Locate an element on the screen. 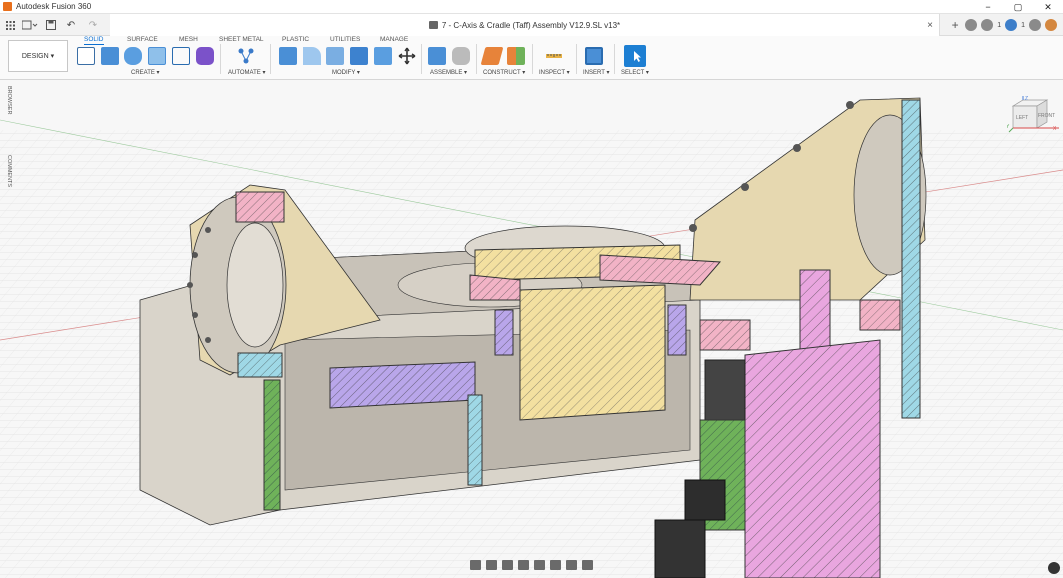 The image size is (1063, 578). display-settings-icon is located at coordinates (555, 565).